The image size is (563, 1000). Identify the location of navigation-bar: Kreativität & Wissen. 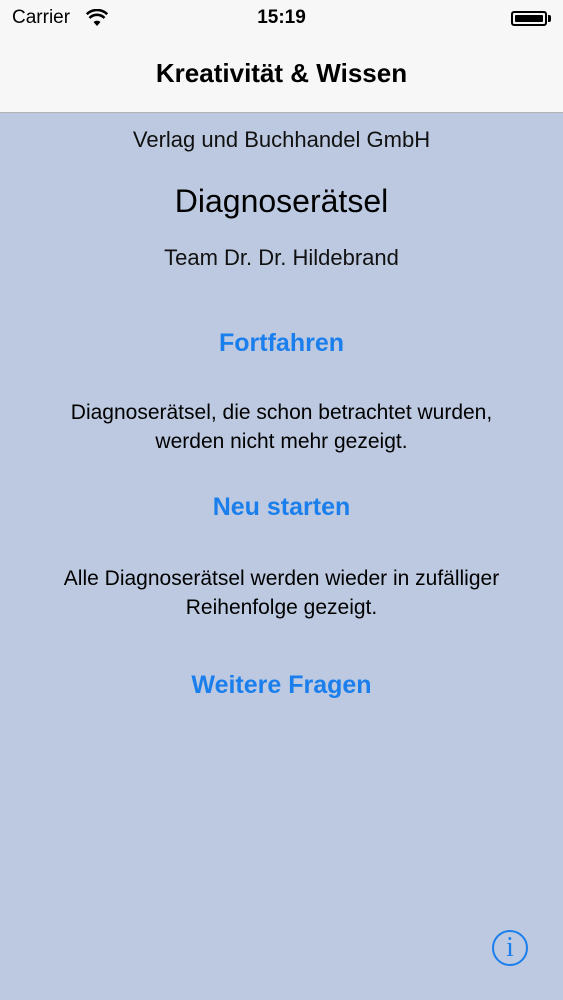
(281, 76).